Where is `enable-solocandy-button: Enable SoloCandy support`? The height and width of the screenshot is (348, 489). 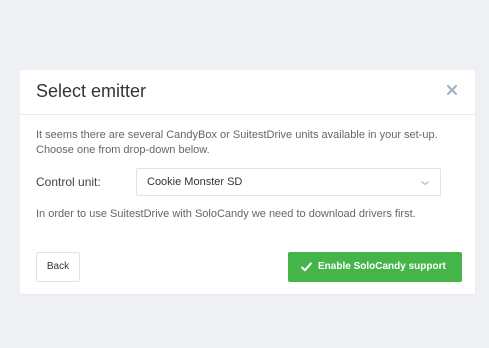 enable-solocandy-button: Enable SoloCandy support is located at coordinates (375, 267).